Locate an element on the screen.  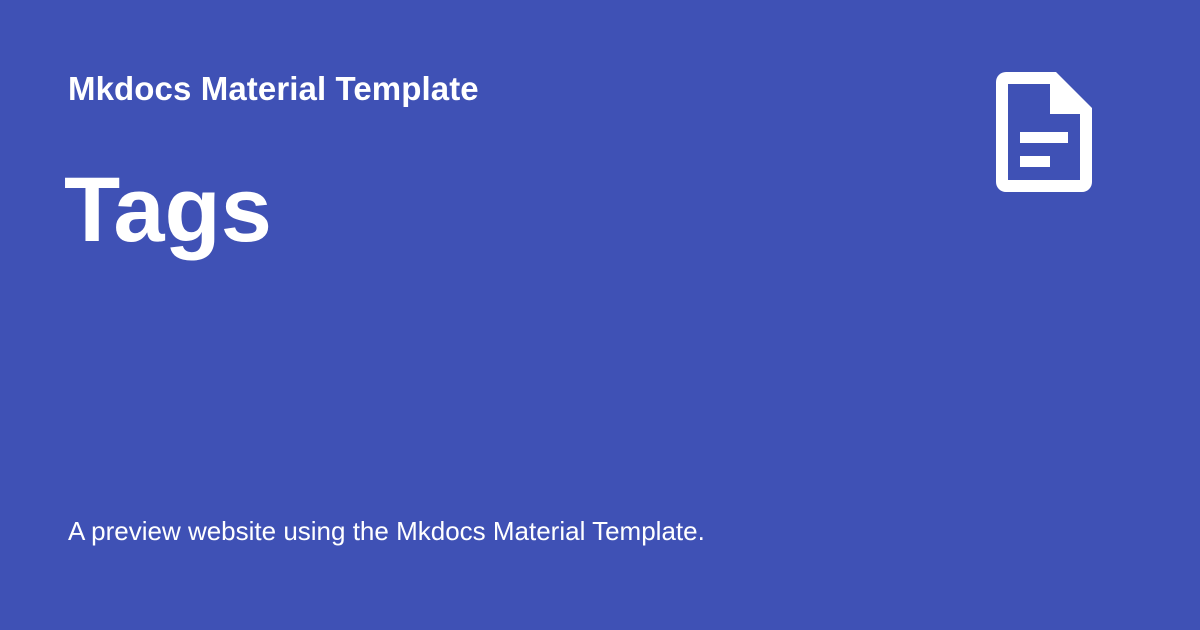
page-title: Tags is located at coordinates (168, 210).